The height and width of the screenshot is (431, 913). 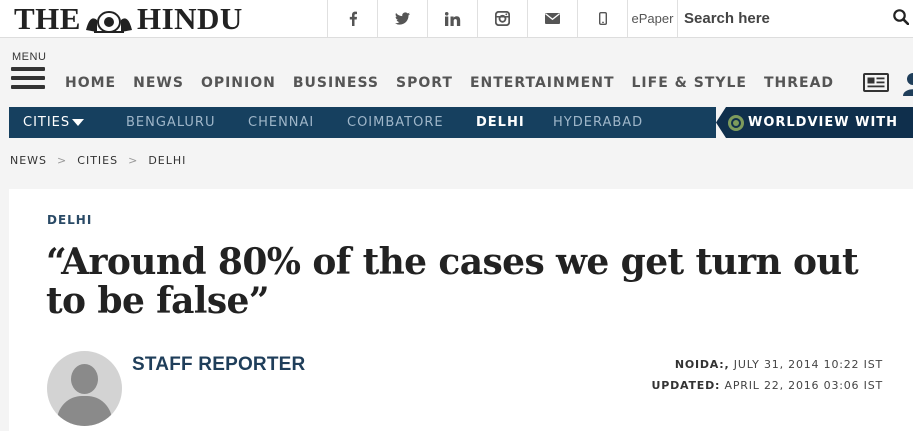 What do you see at coordinates (542, 83) in the screenshot?
I see `nav-item-entertainment: ENTERTAINMENT` at bounding box center [542, 83].